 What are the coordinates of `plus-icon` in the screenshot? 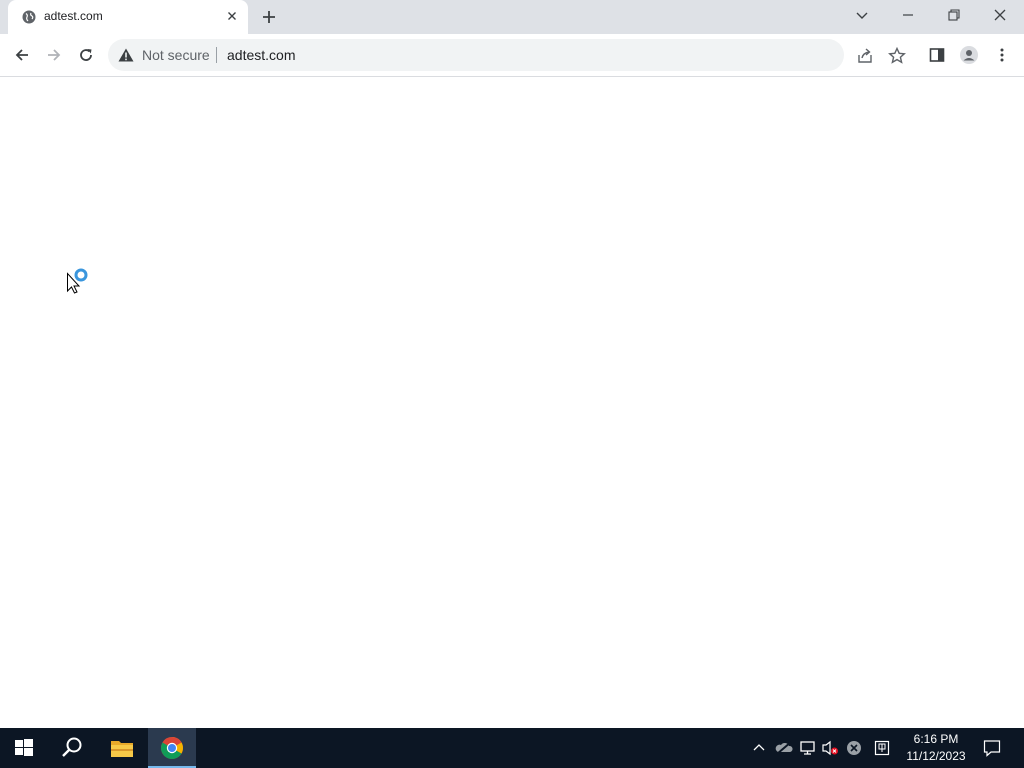 It's located at (269, 17).